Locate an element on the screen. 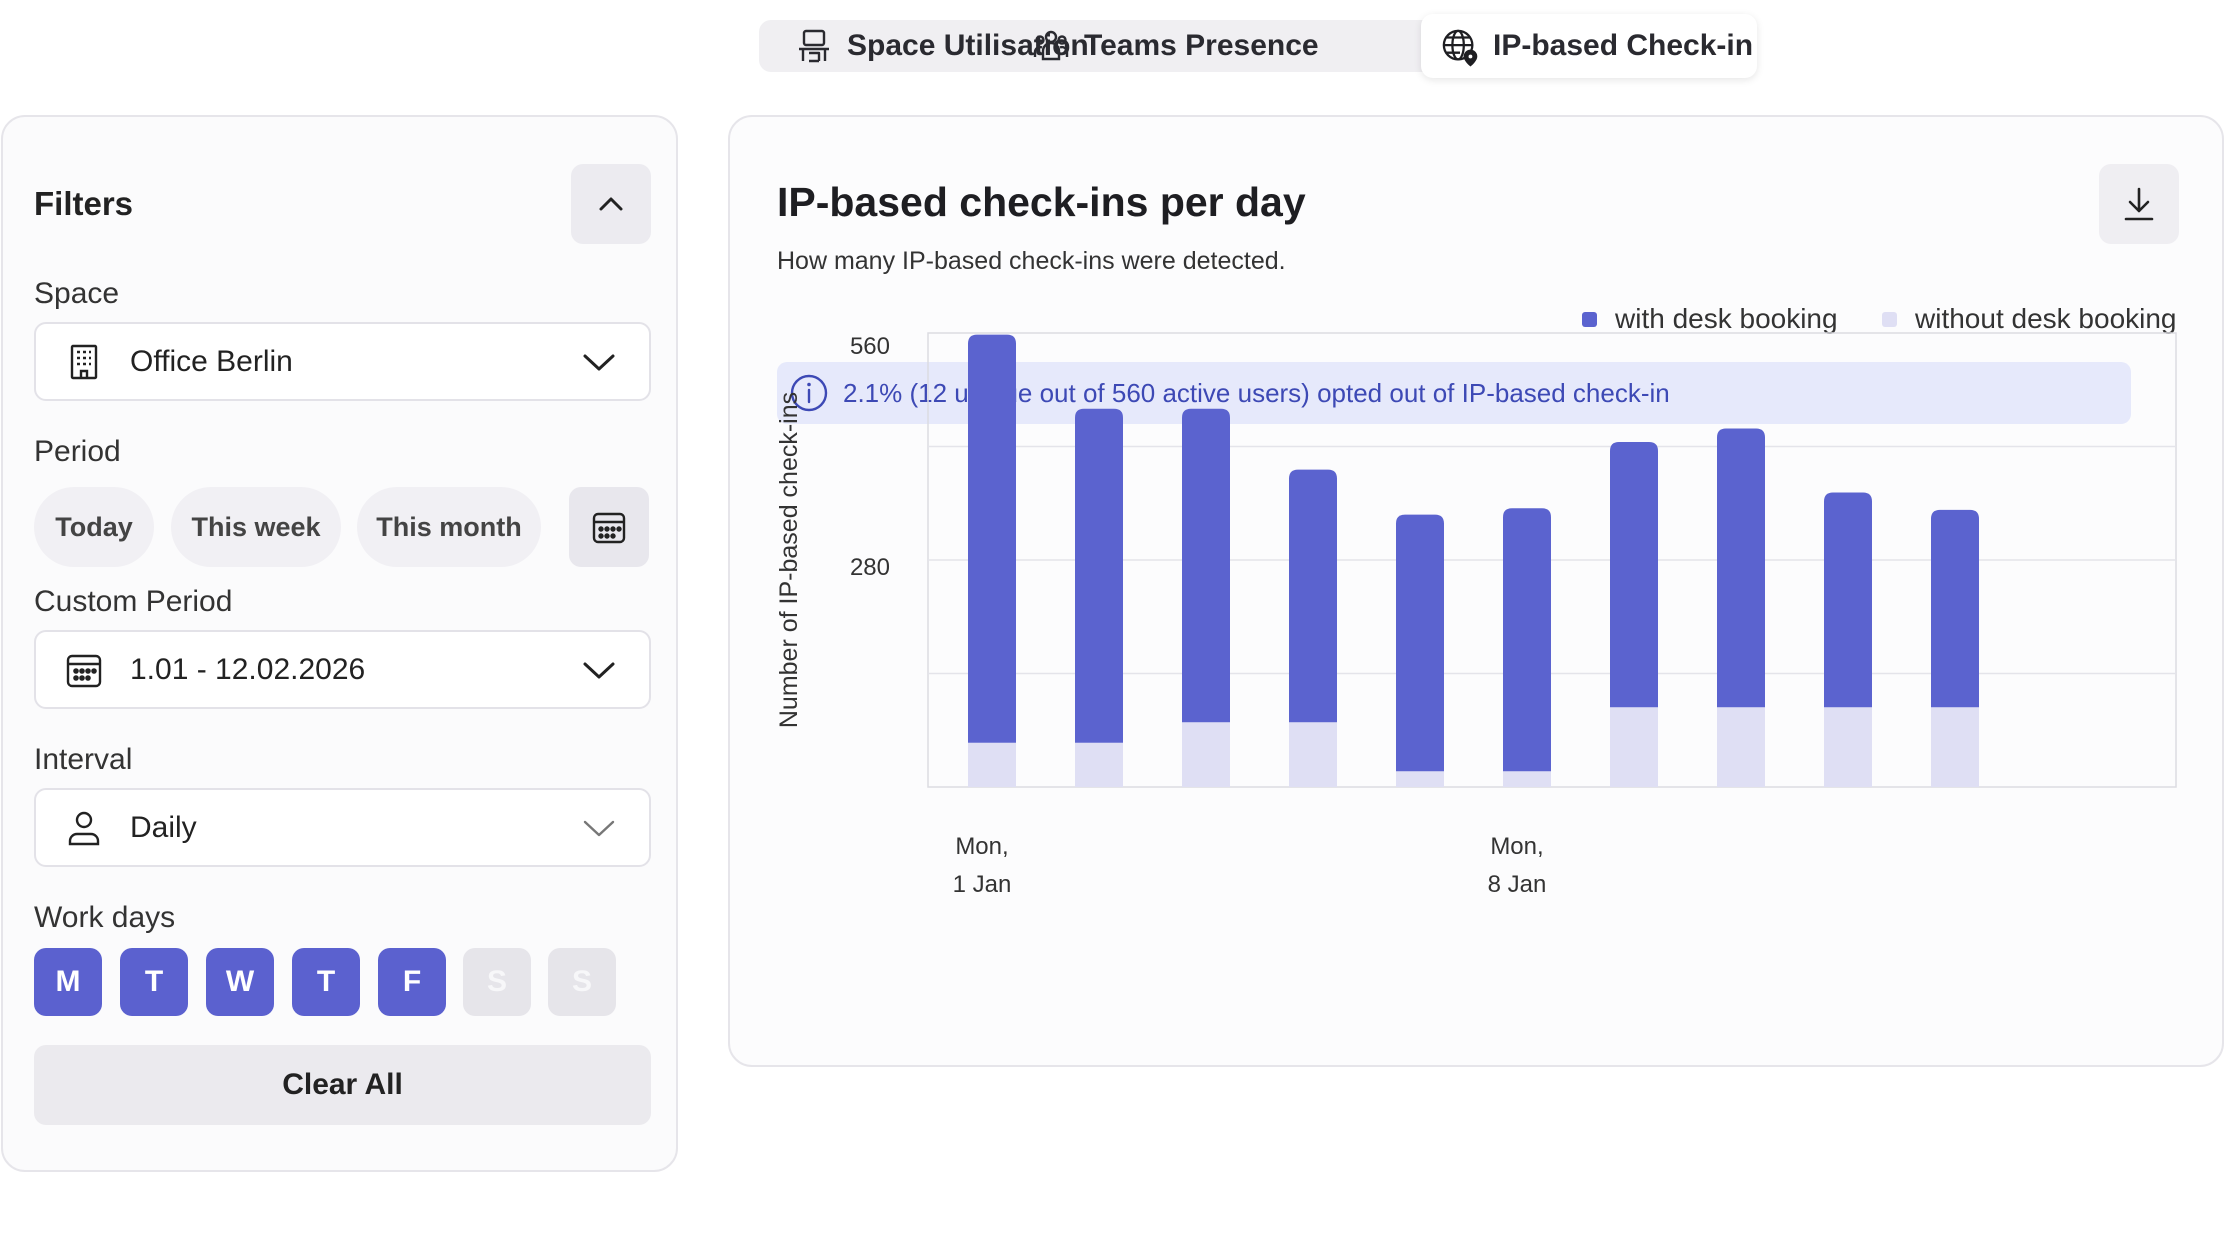 Image resolution: width=2224 pixels, height=1250 pixels. custom-period-label: Custom Period is located at coordinates (133, 601).